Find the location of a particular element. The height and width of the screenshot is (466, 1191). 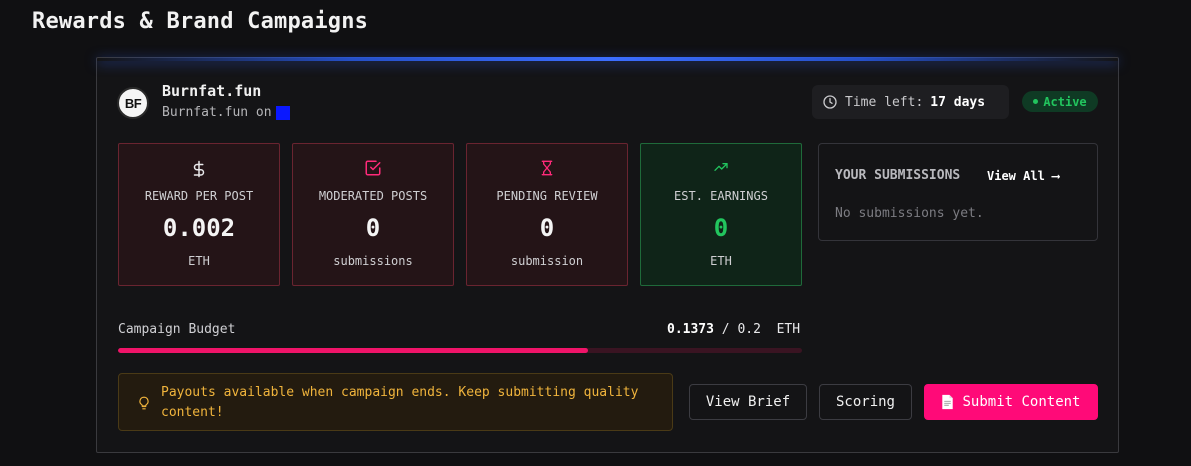

budget-spent: 0.1373 is located at coordinates (690, 329).